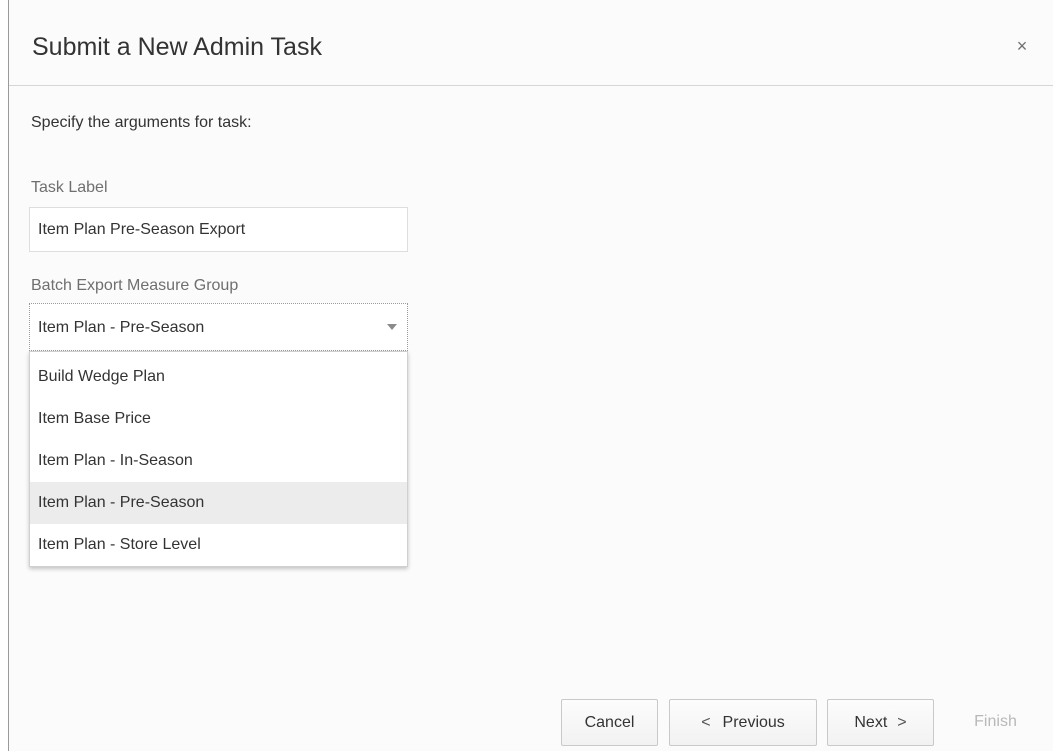 The image size is (1053, 751). Describe the element at coordinates (218, 419) in the screenshot. I see `dropdown-option-item-base-price: Item Base Price` at that location.